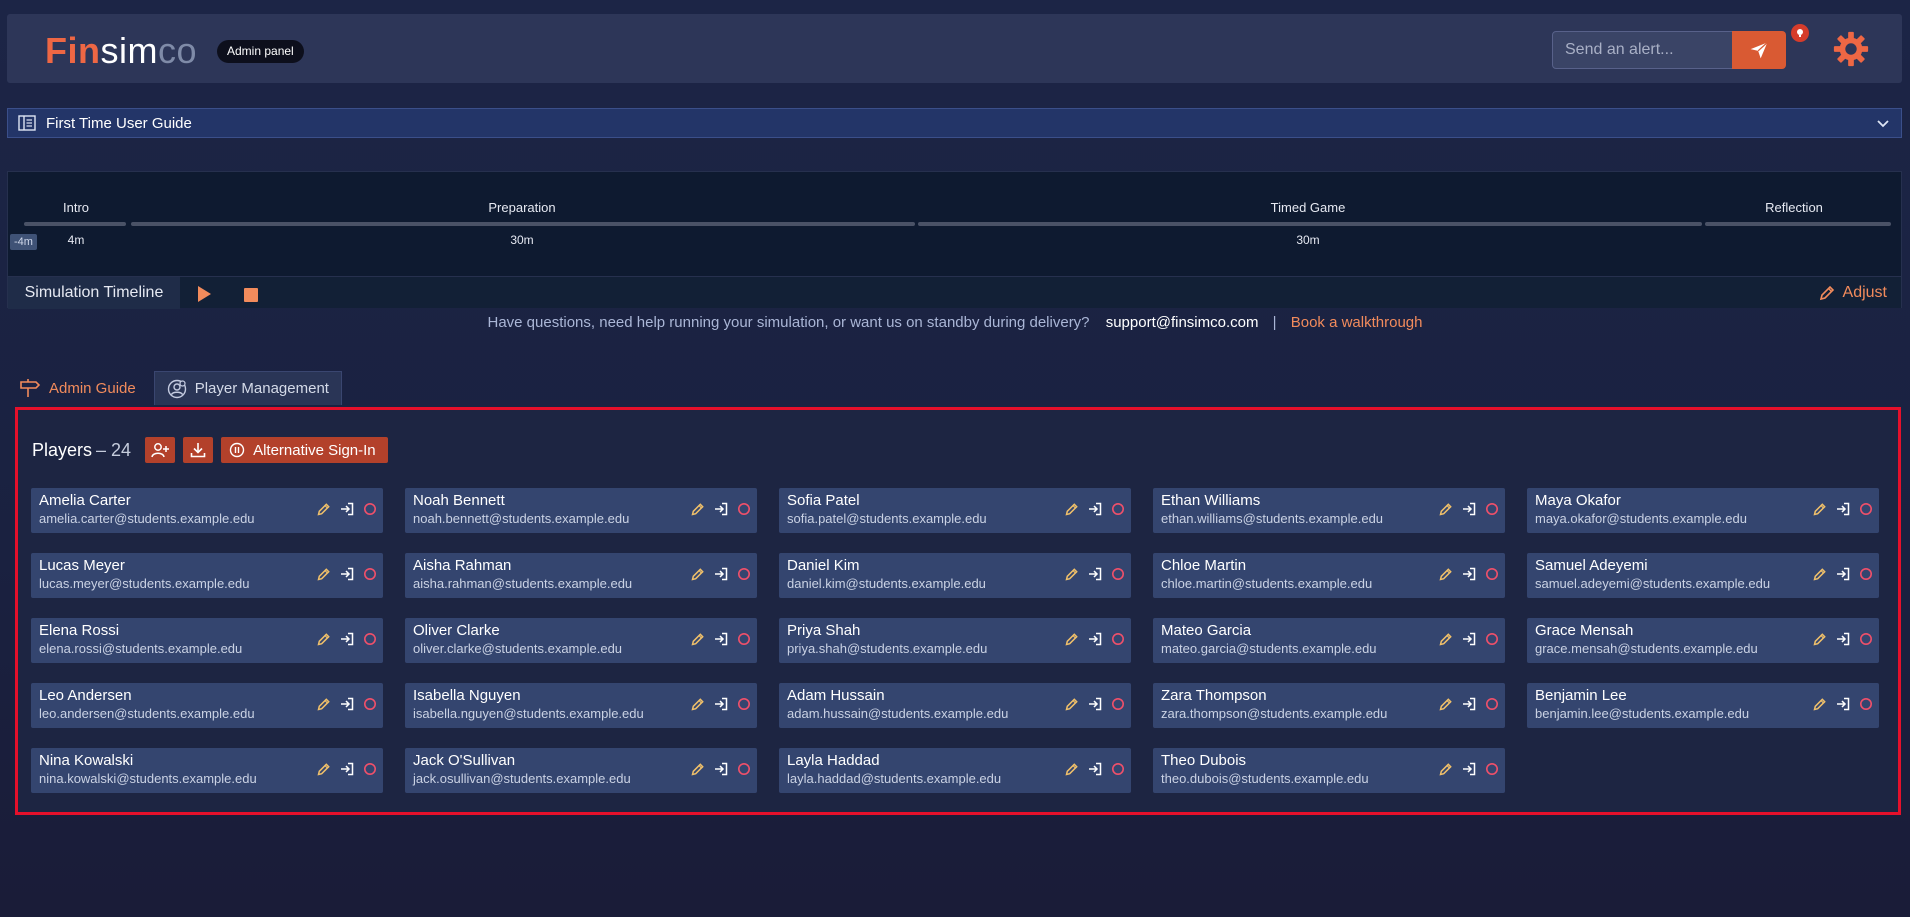 The image size is (1910, 917). What do you see at coordinates (833, 760) in the screenshot?
I see `player-name: Layla Haddad` at bounding box center [833, 760].